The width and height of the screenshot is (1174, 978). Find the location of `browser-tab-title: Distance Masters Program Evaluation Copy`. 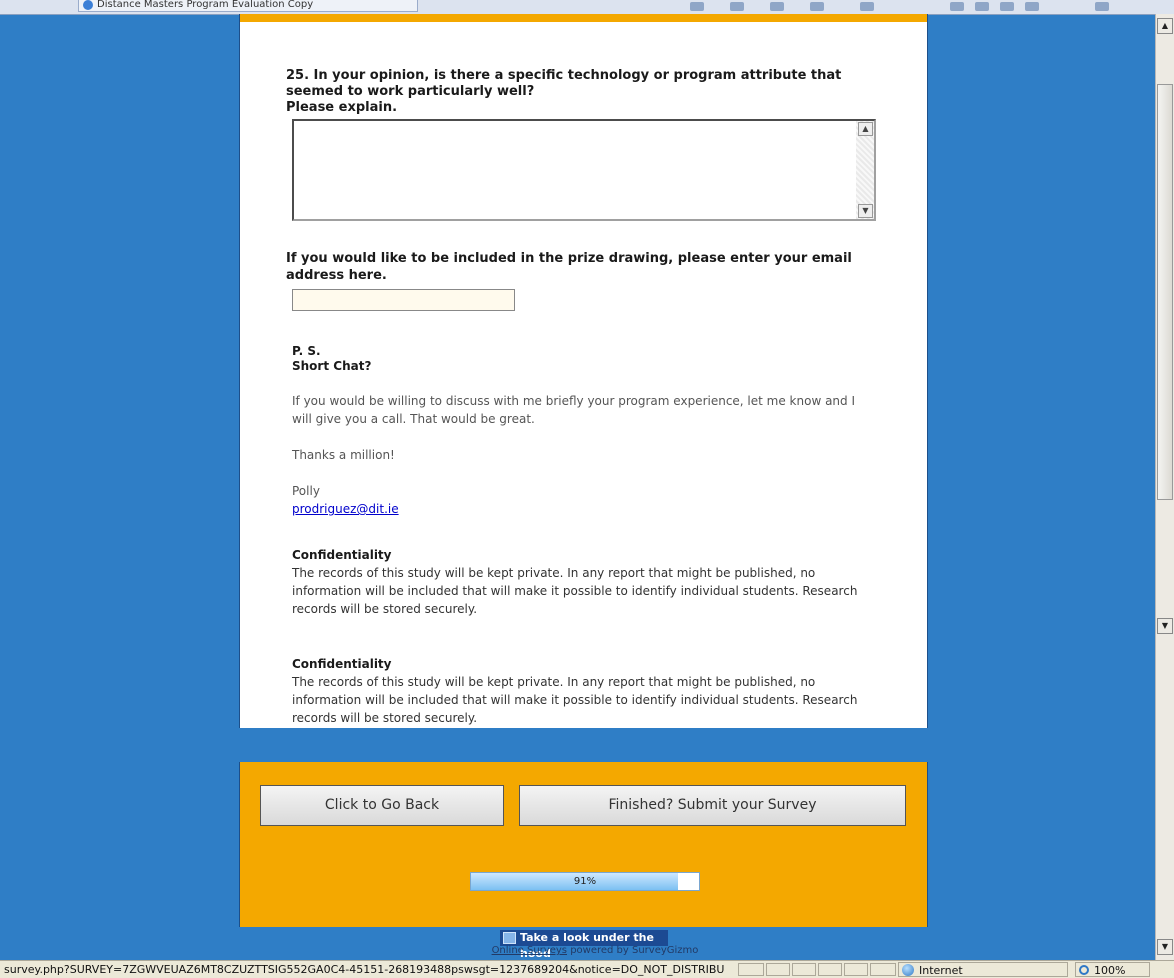

browser-tab-title: Distance Masters Program Evaluation Copy is located at coordinates (205, 5).